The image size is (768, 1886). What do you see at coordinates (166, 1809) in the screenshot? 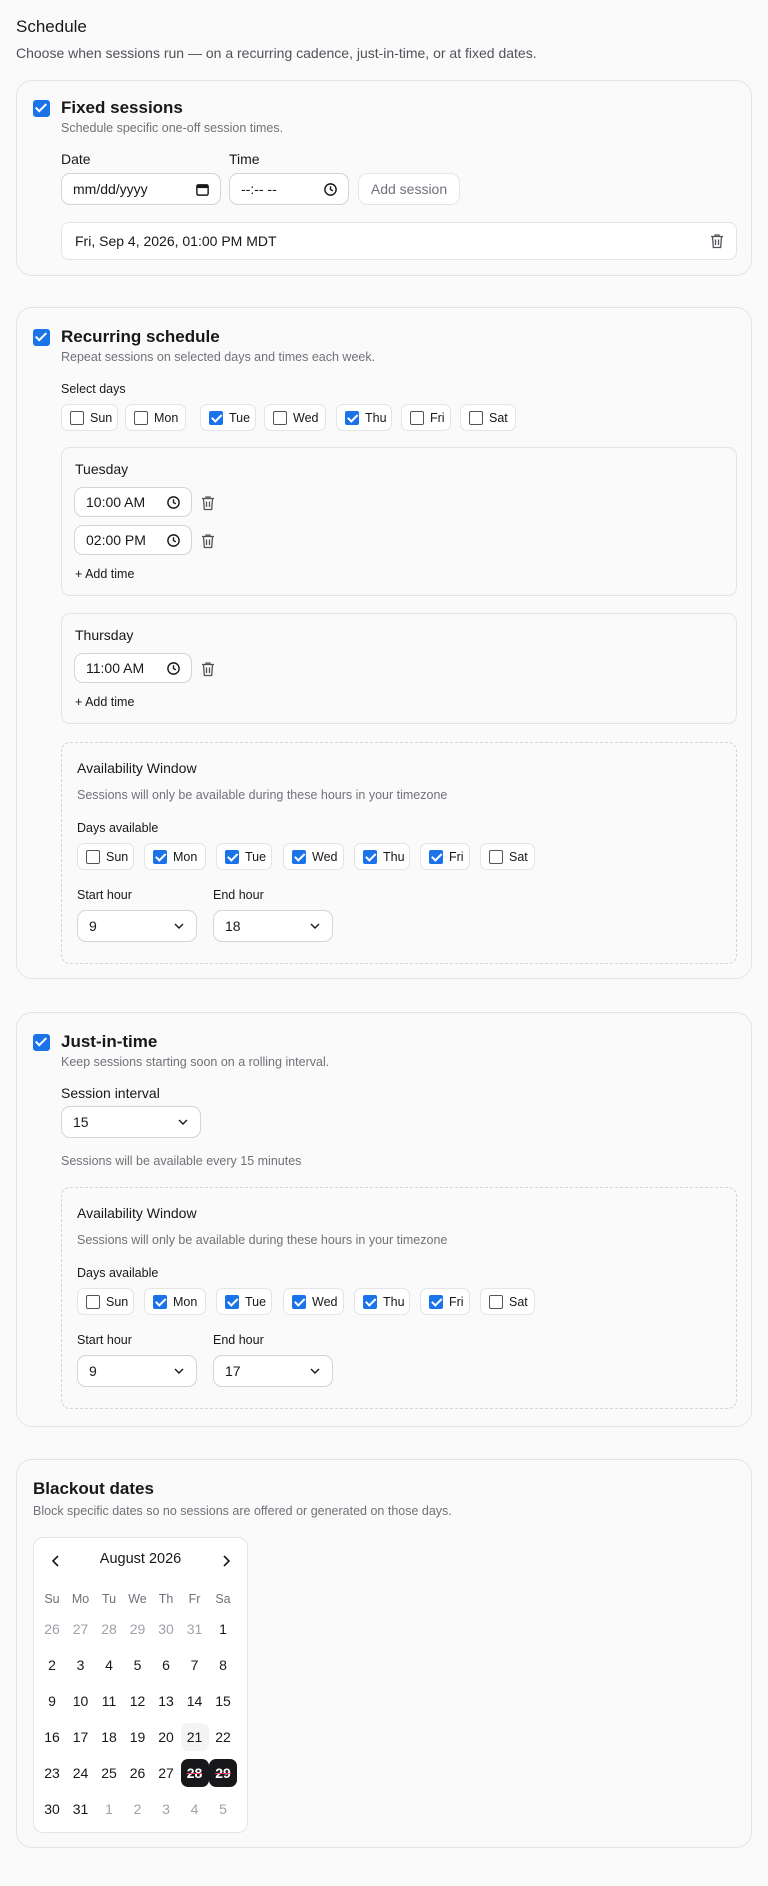
I see `calendar-day-outside: 3` at bounding box center [166, 1809].